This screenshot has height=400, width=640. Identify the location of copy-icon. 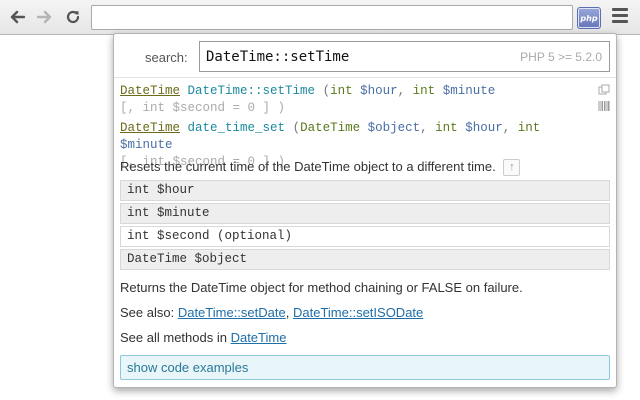
(604, 90).